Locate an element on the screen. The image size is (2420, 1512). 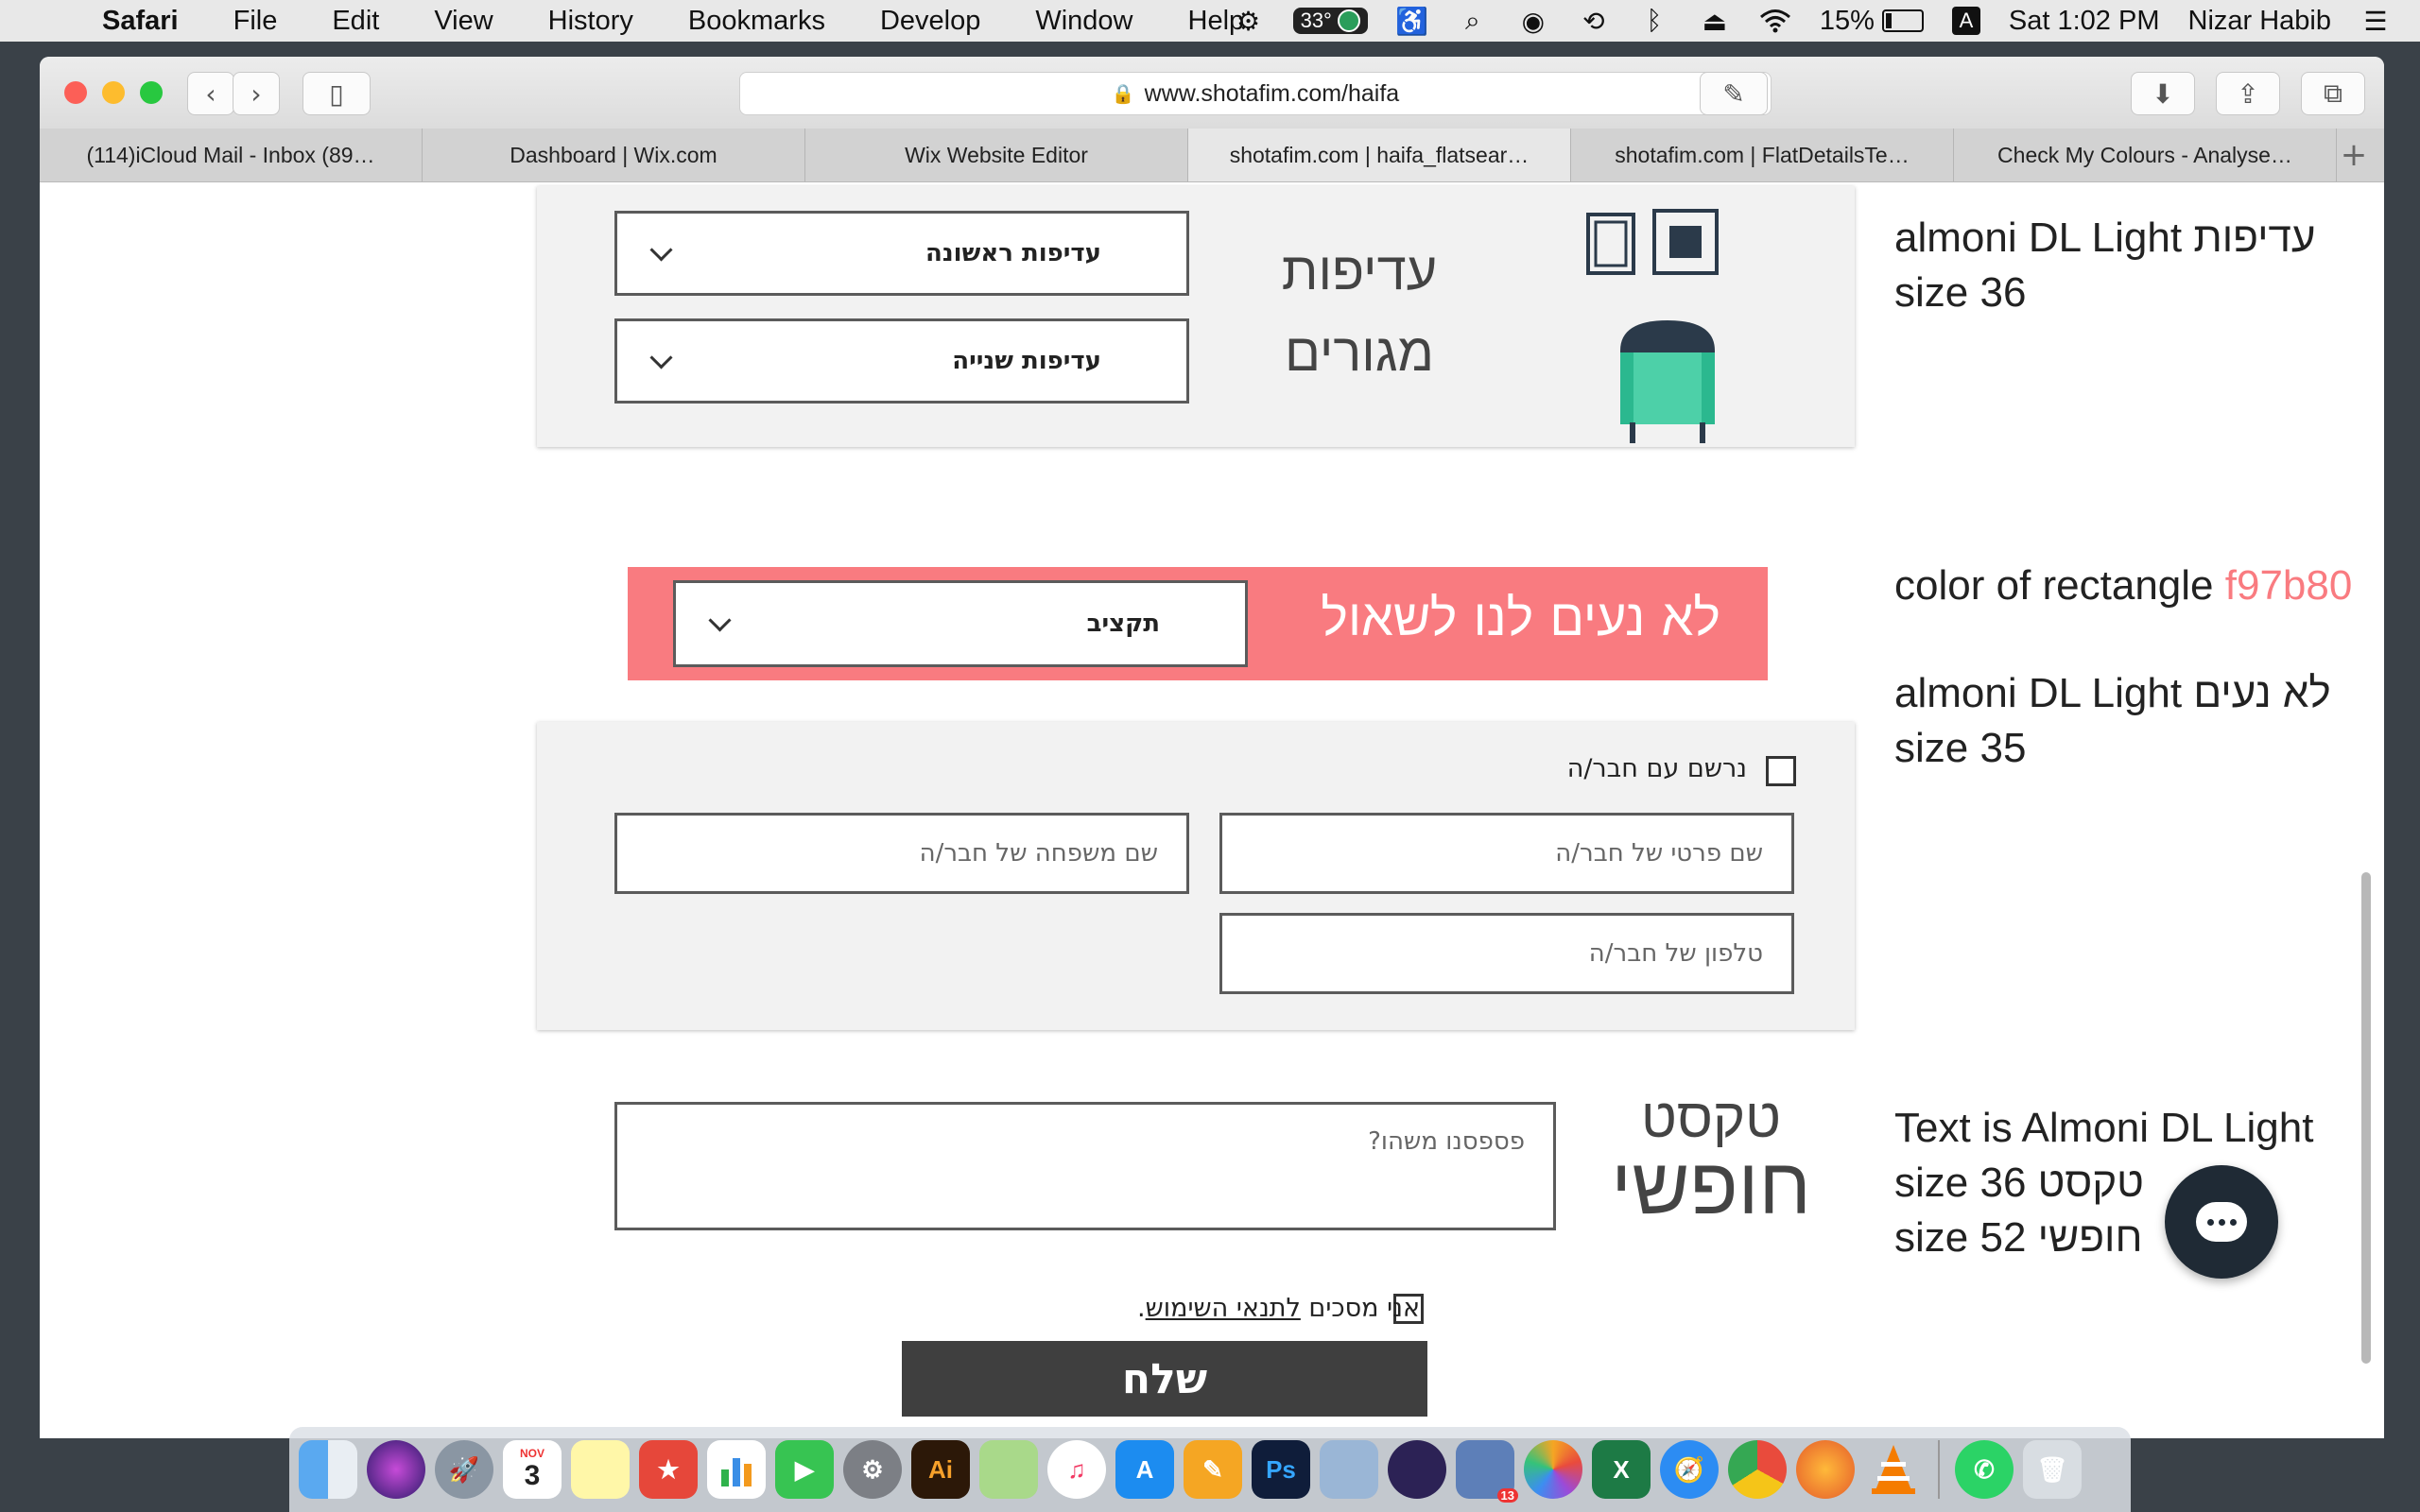
gear-status-icon: ⚙ is located at coordinates (1249, 21).